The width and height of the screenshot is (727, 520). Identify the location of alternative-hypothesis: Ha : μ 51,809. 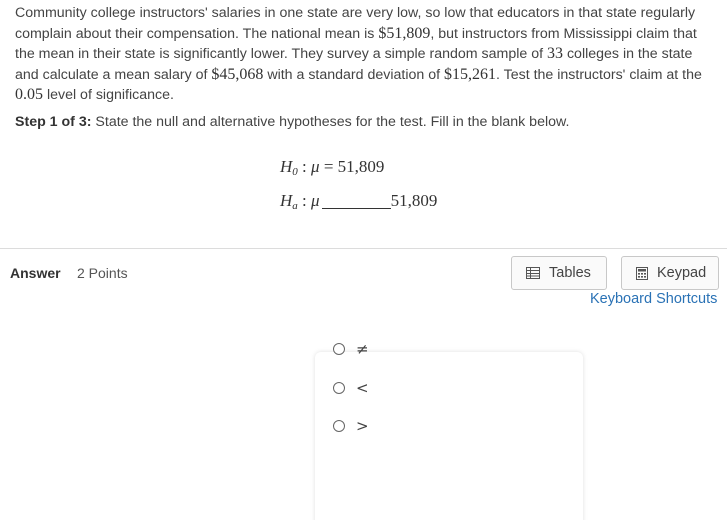
(358, 201).